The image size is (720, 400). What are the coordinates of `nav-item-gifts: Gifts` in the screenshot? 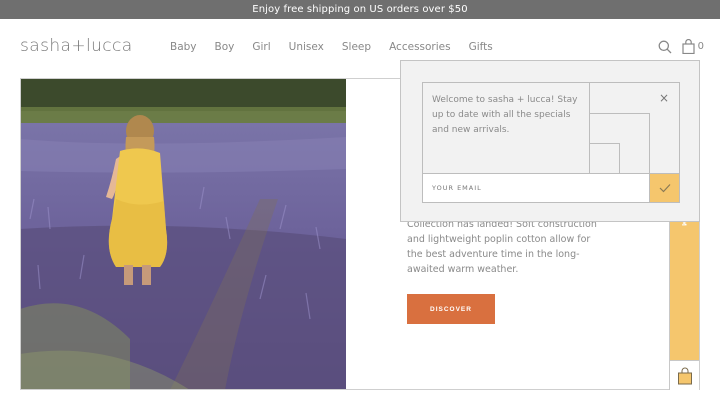 It's located at (481, 47).